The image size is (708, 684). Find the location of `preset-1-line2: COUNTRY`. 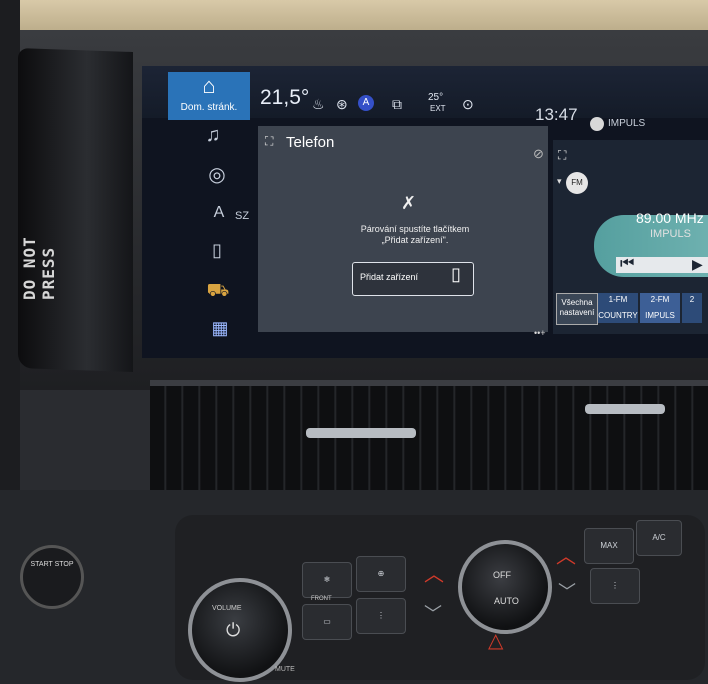

preset-1-line2: COUNTRY is located at coordinates (618, 315).